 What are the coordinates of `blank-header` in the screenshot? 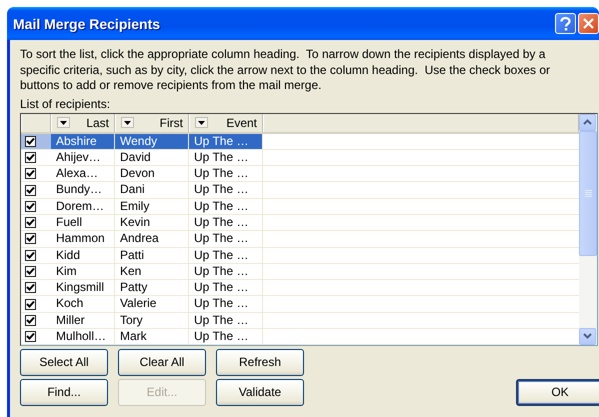 It's located at (36, 123).